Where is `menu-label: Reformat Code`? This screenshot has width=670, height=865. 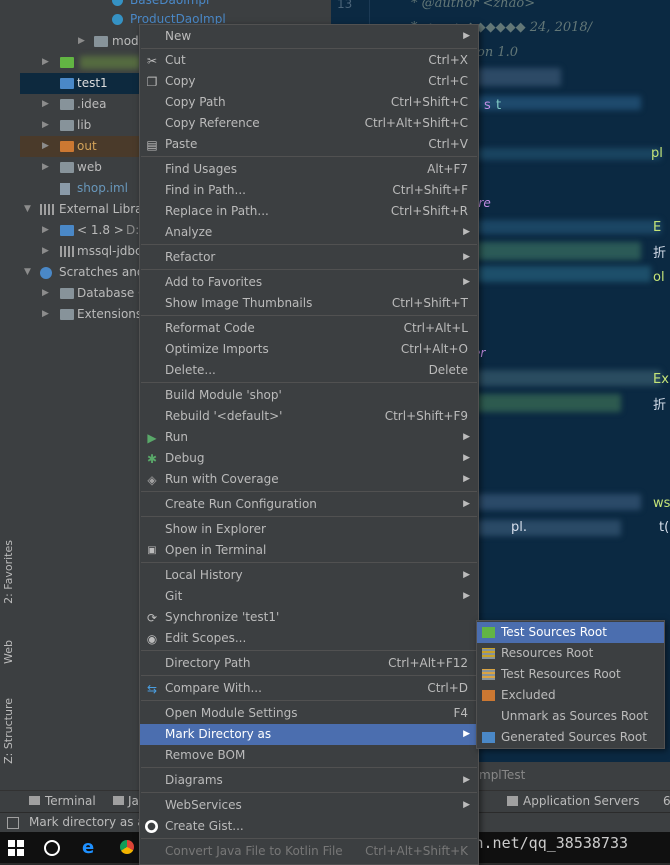
menu-label: Reformat Code is located at coordinates (210, 328).